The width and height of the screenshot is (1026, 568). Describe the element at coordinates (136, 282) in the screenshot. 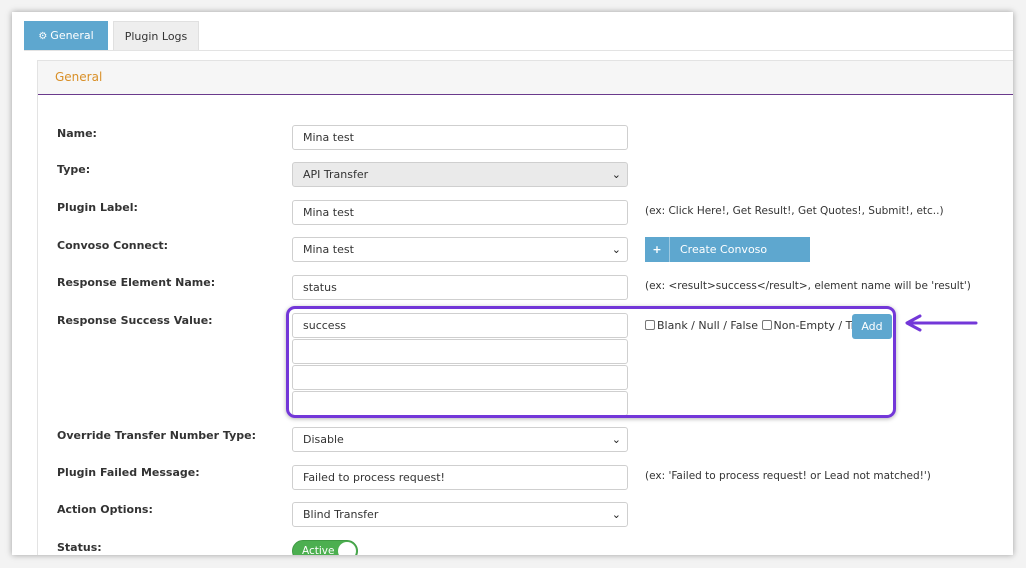

I see `response-element-label: Response Element Name:` at that location.